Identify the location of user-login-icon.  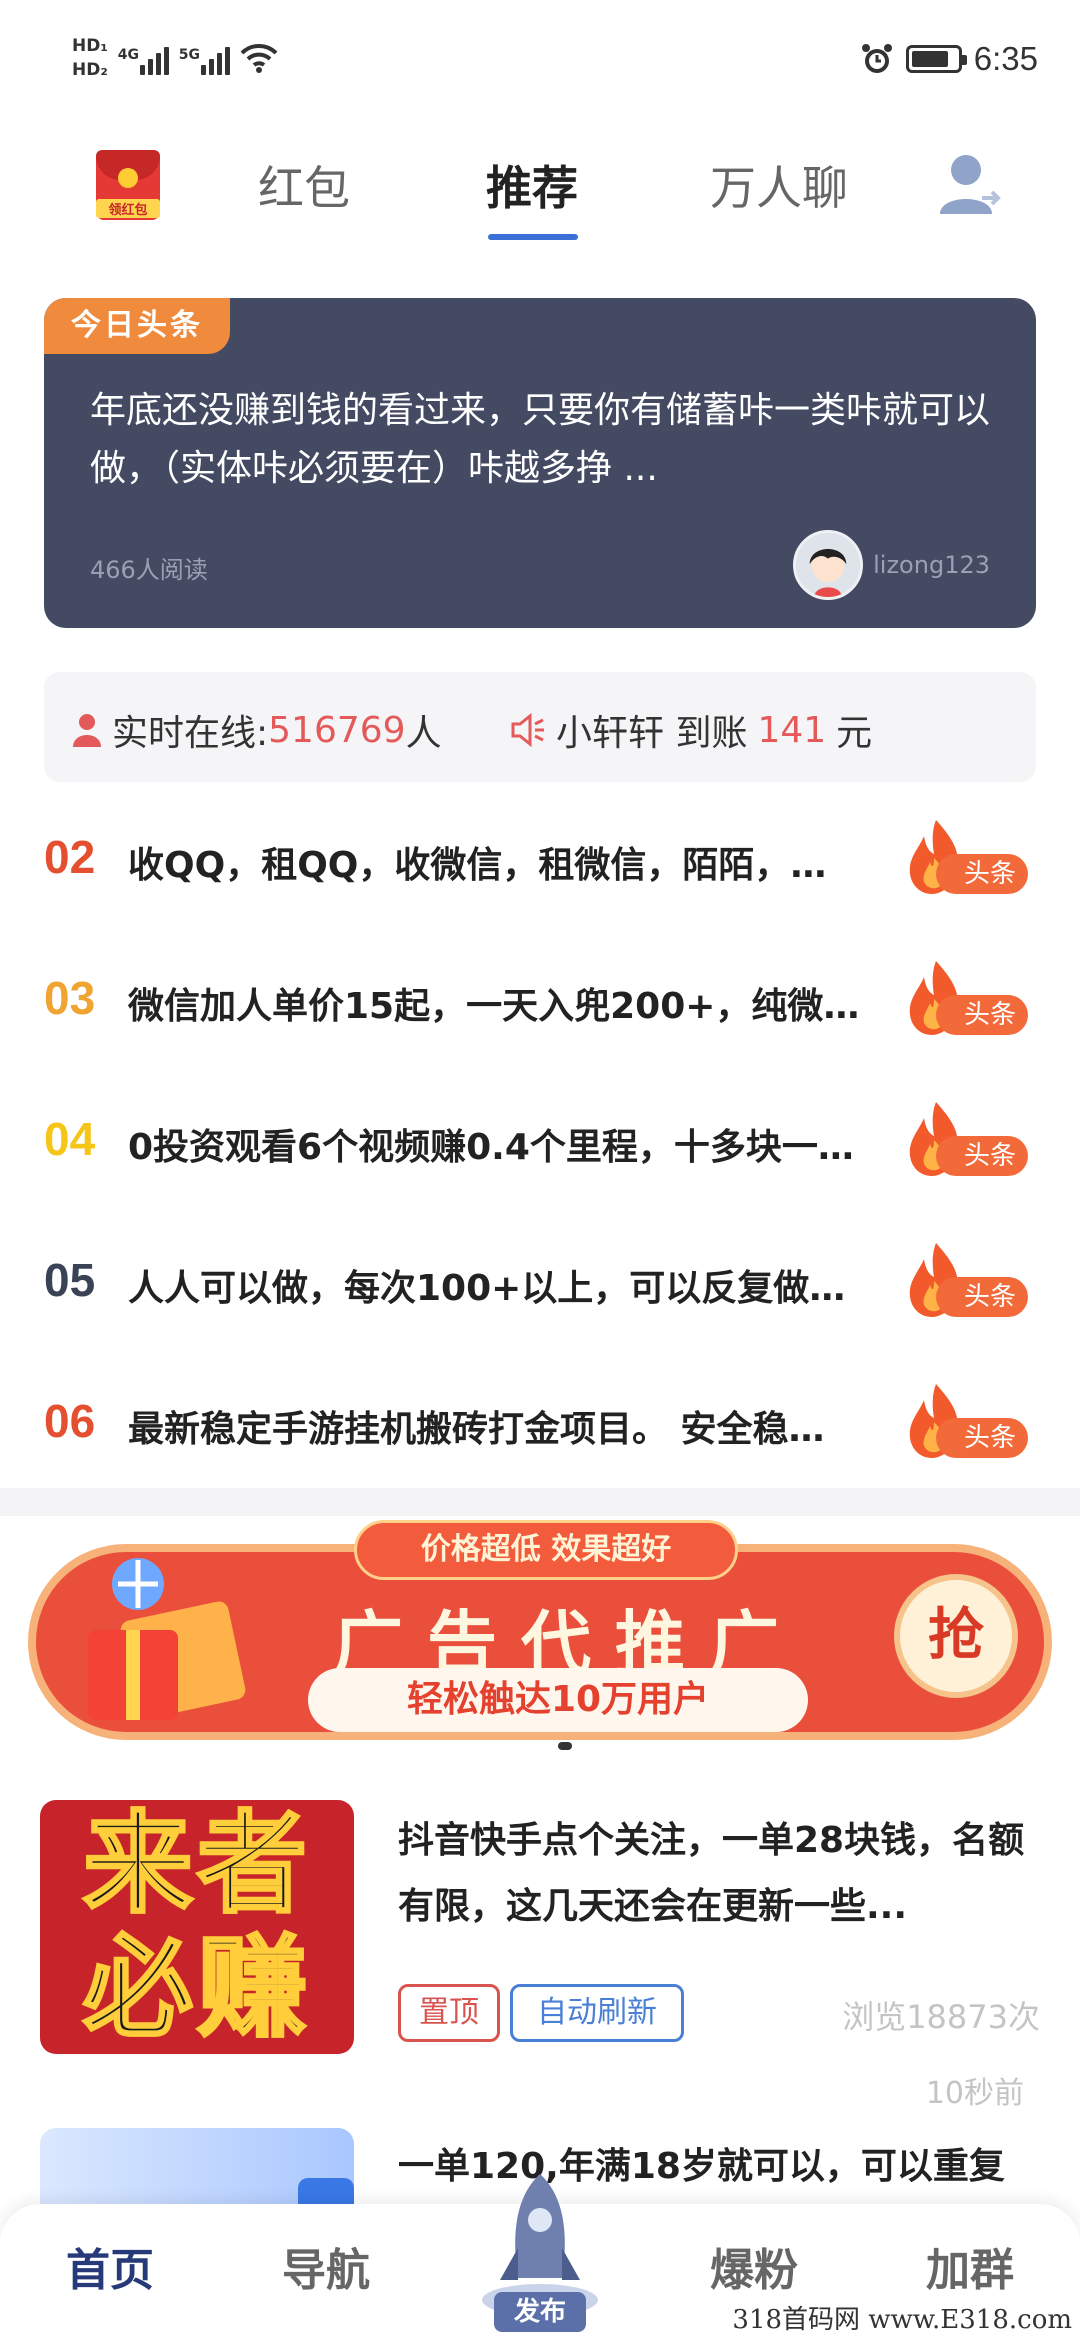
(971, 185).